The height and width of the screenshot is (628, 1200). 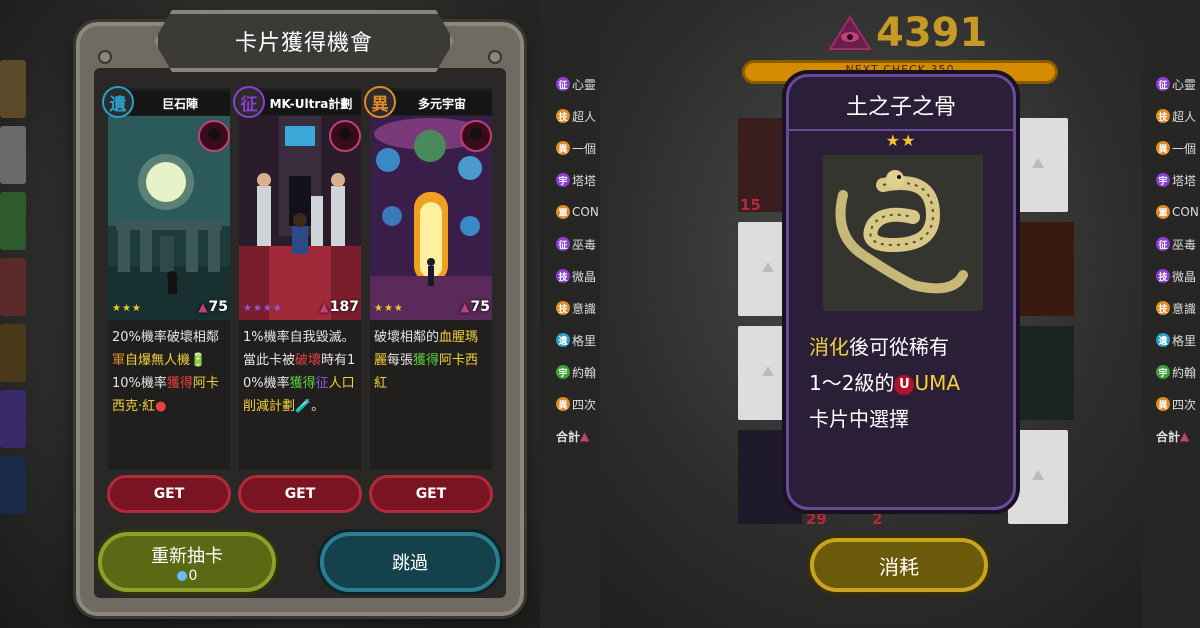 What do you see at coordinates (380, 102) in the screenshot?
I see `type-badge: 異` at bounding box center [380, 102].